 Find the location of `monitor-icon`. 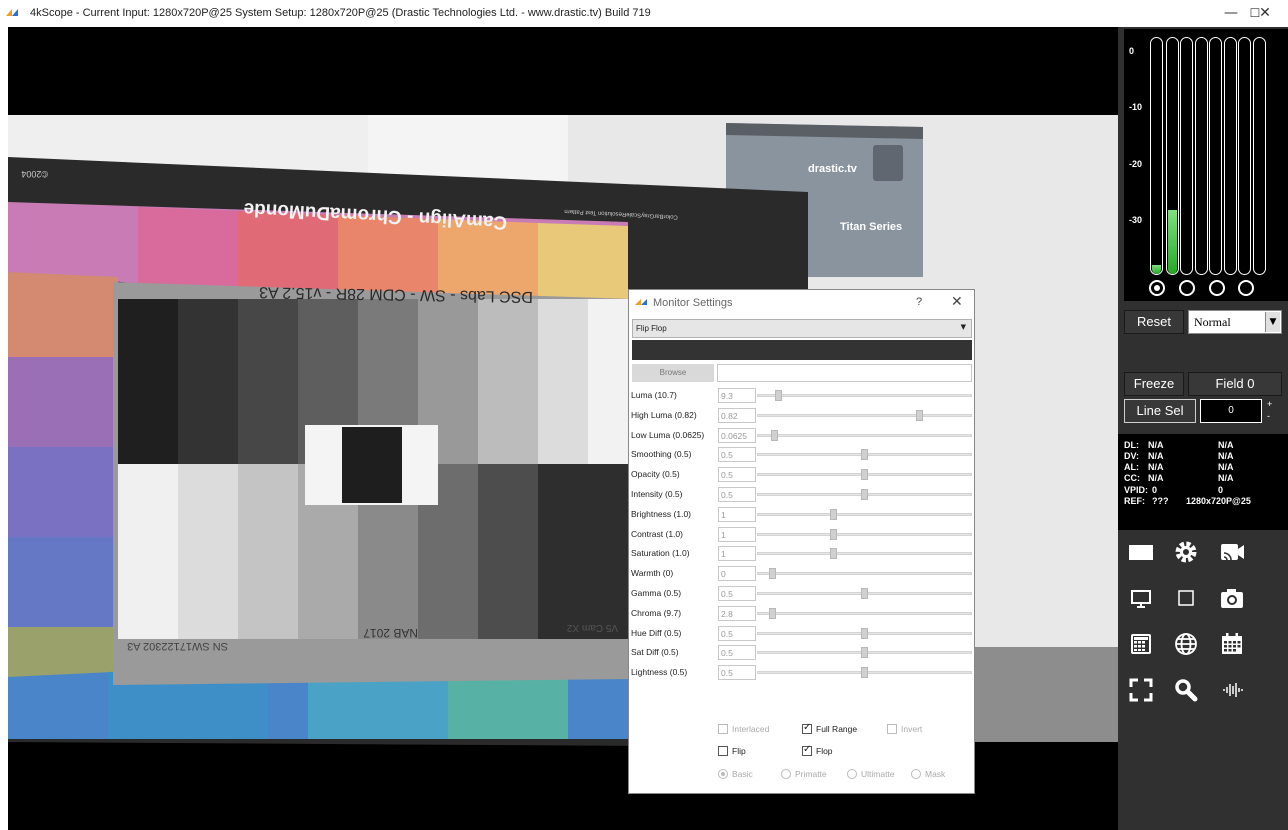

monitor-icon is located at coordinates (1141, 598).